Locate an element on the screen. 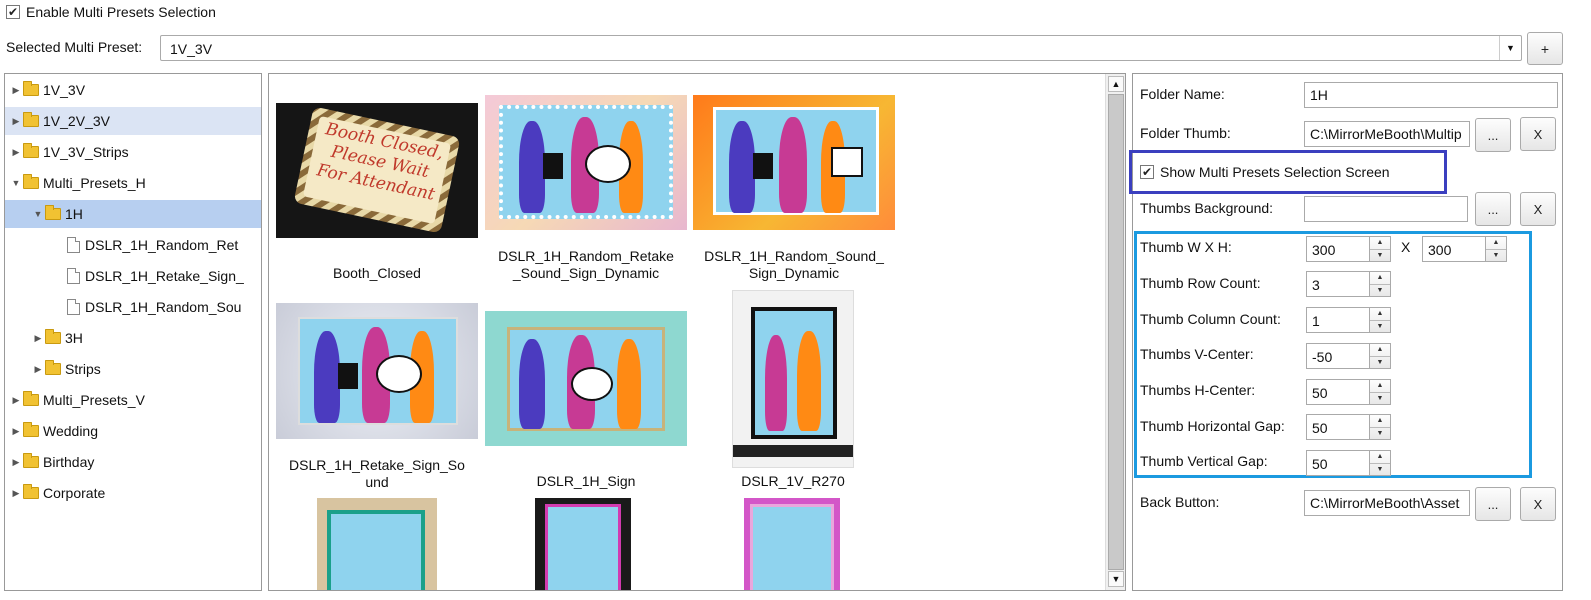  thumb-row-count-input: 3 is located at coordinates (1338, 284).